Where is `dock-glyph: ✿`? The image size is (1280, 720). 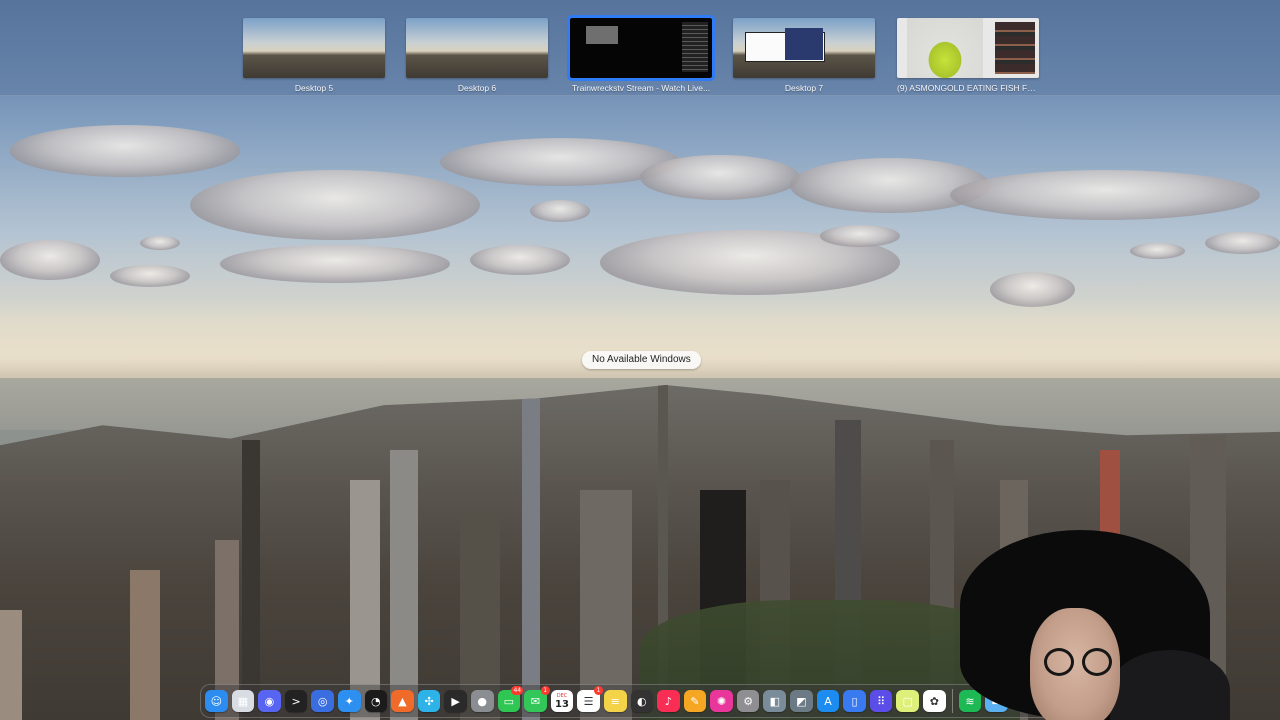
dock-glyph: ✿ is located at coordinates (934, 701).